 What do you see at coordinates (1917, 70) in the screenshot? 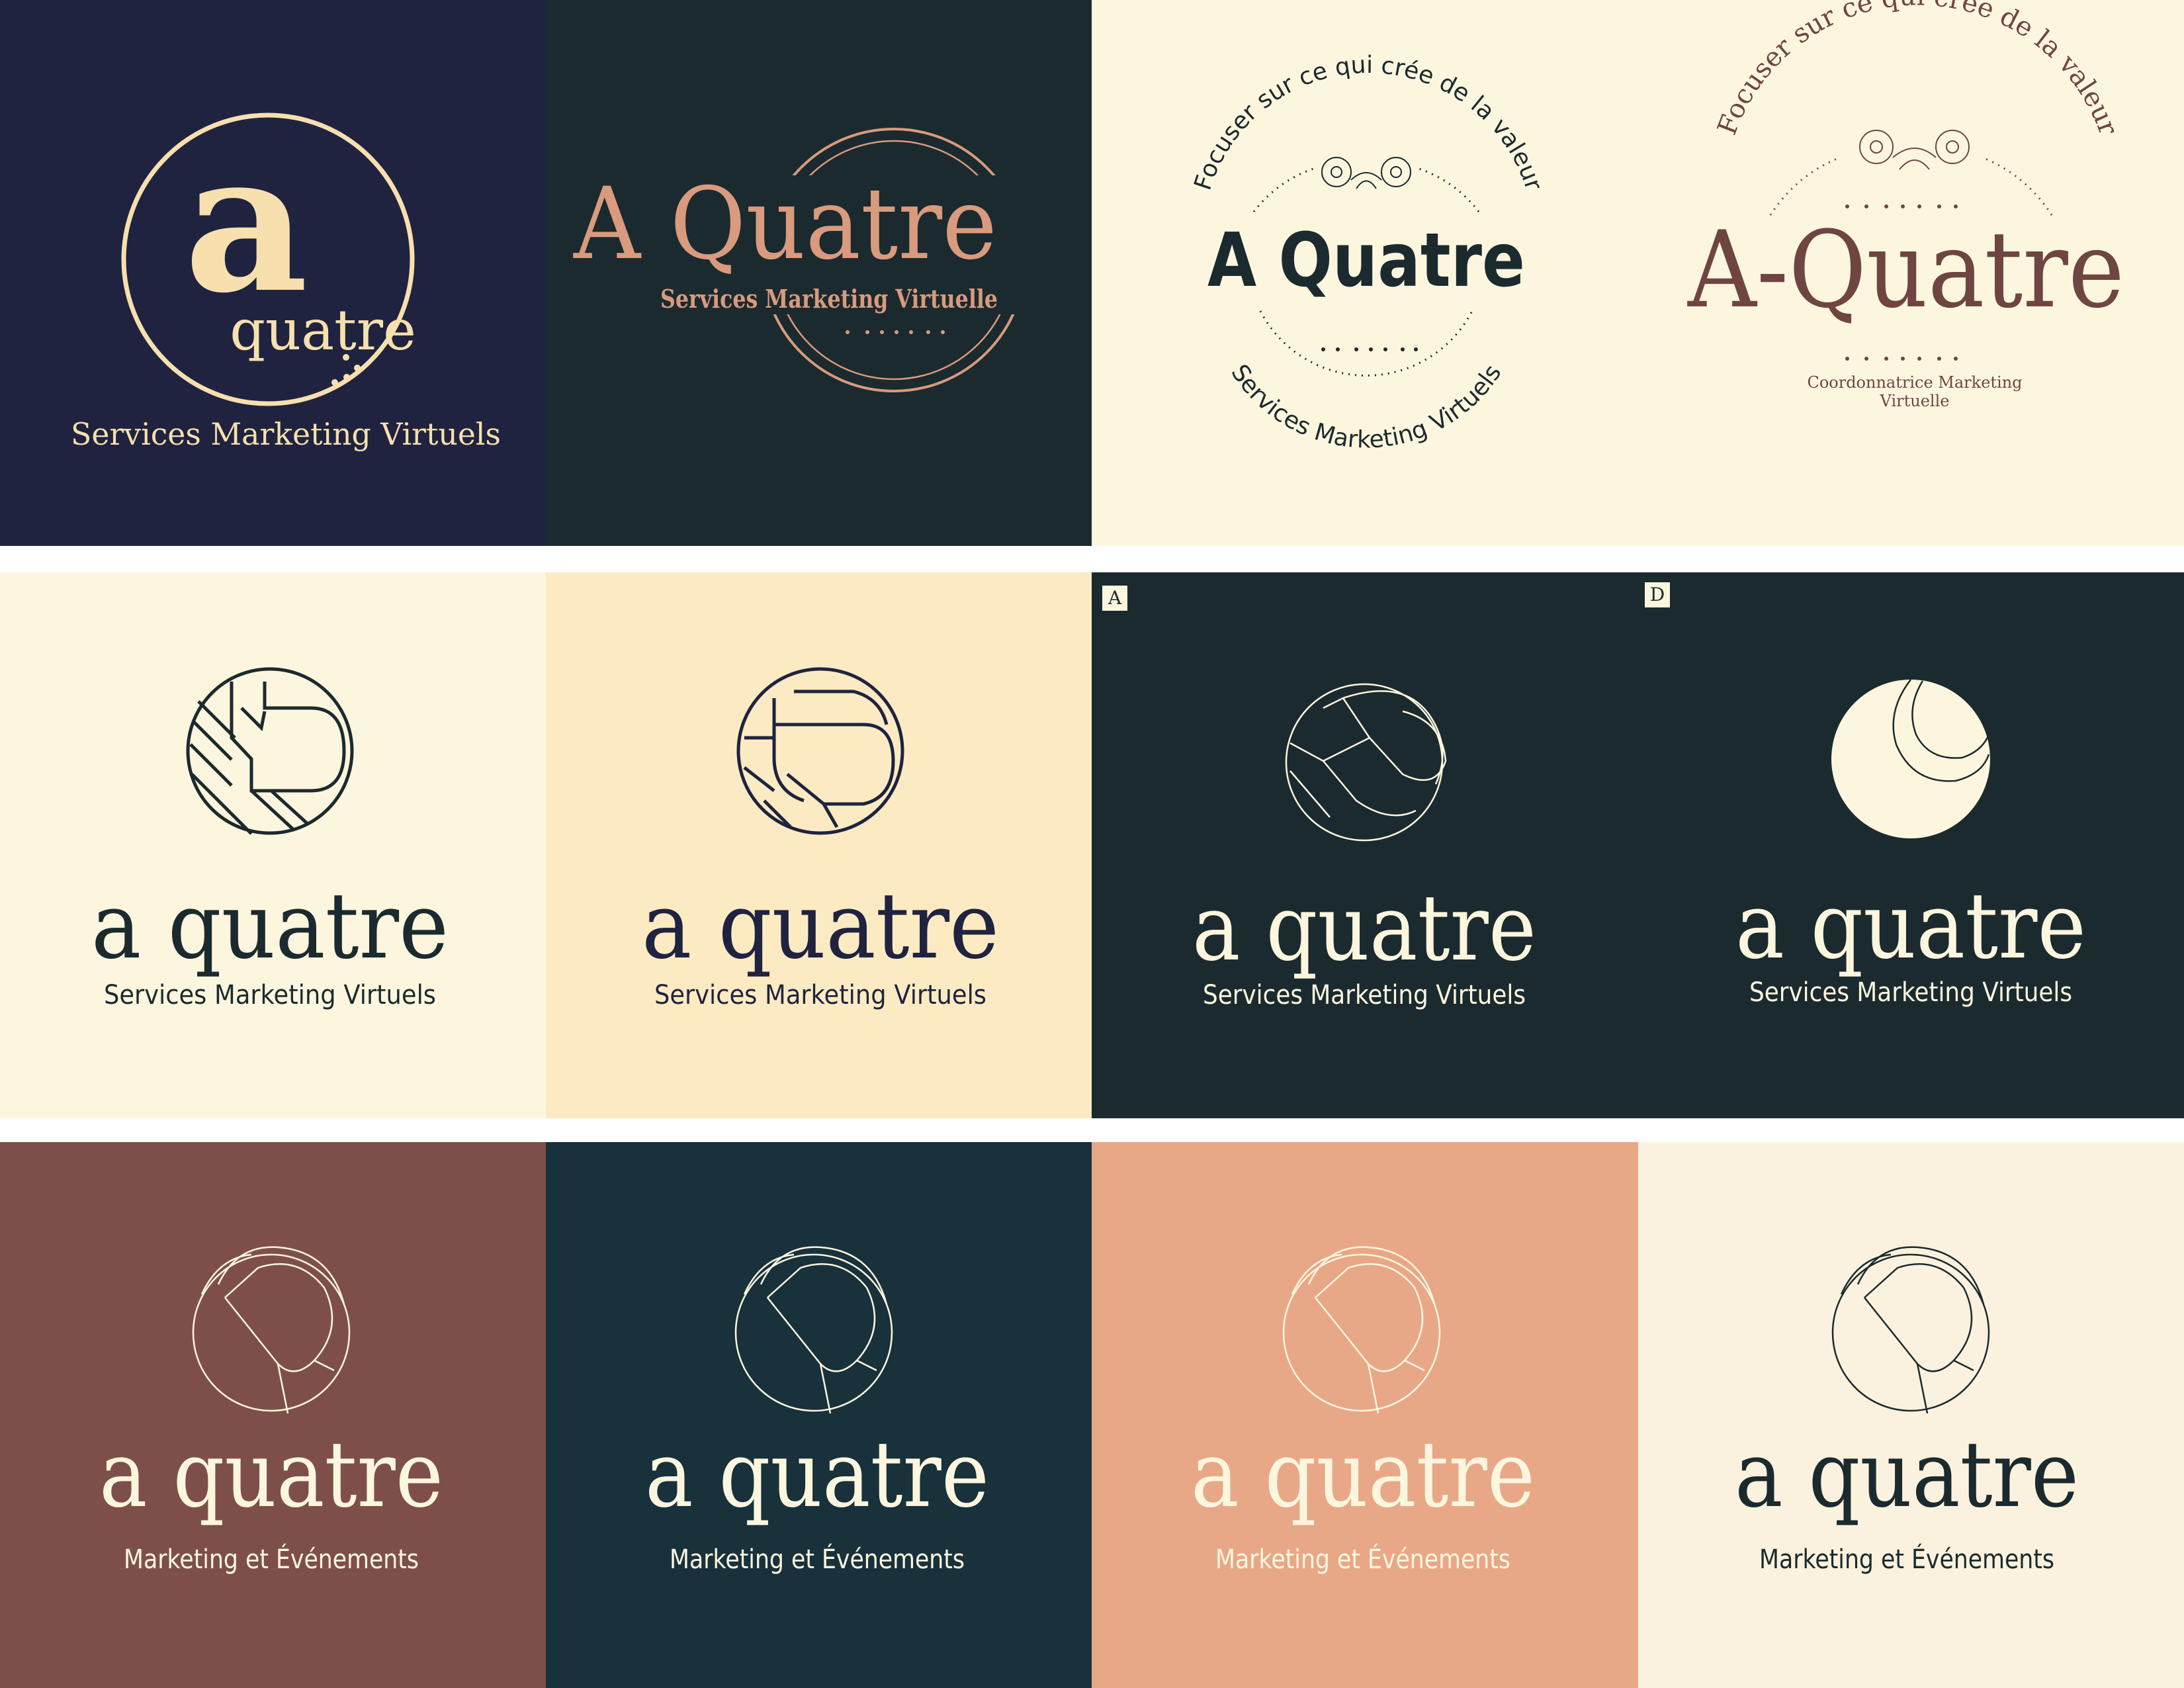
I see `arc-top-text: Focuser sur ce qui crée de la valeur` at bounding box center [1917, 70].